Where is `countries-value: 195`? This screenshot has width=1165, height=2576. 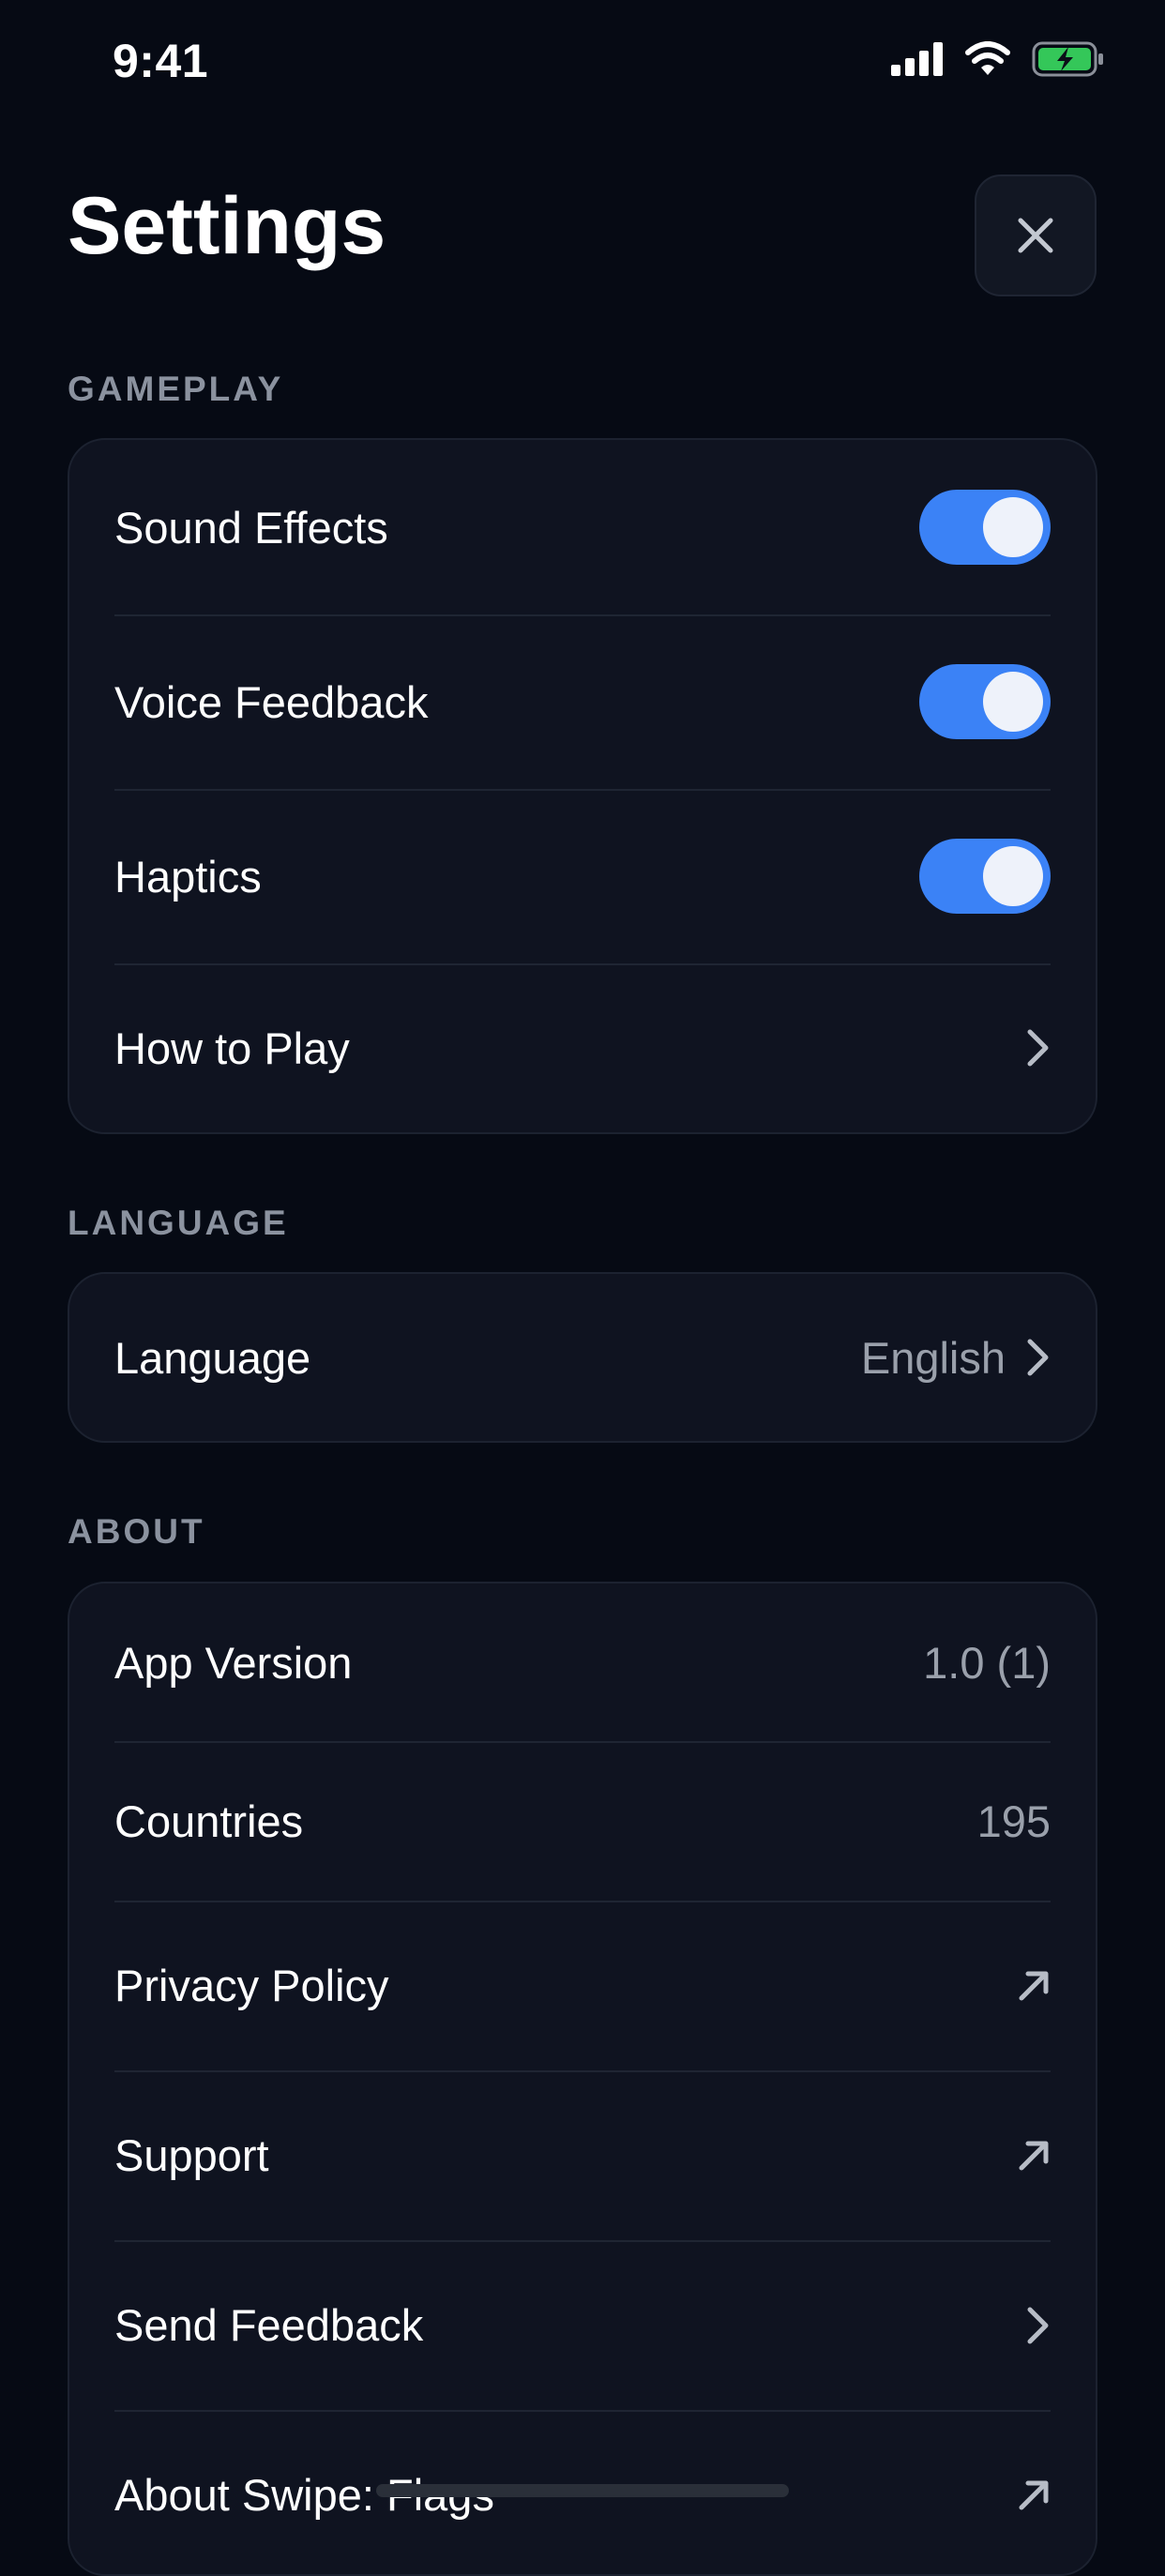 countries-value: 195 is located at coordinates (1013, 1821).